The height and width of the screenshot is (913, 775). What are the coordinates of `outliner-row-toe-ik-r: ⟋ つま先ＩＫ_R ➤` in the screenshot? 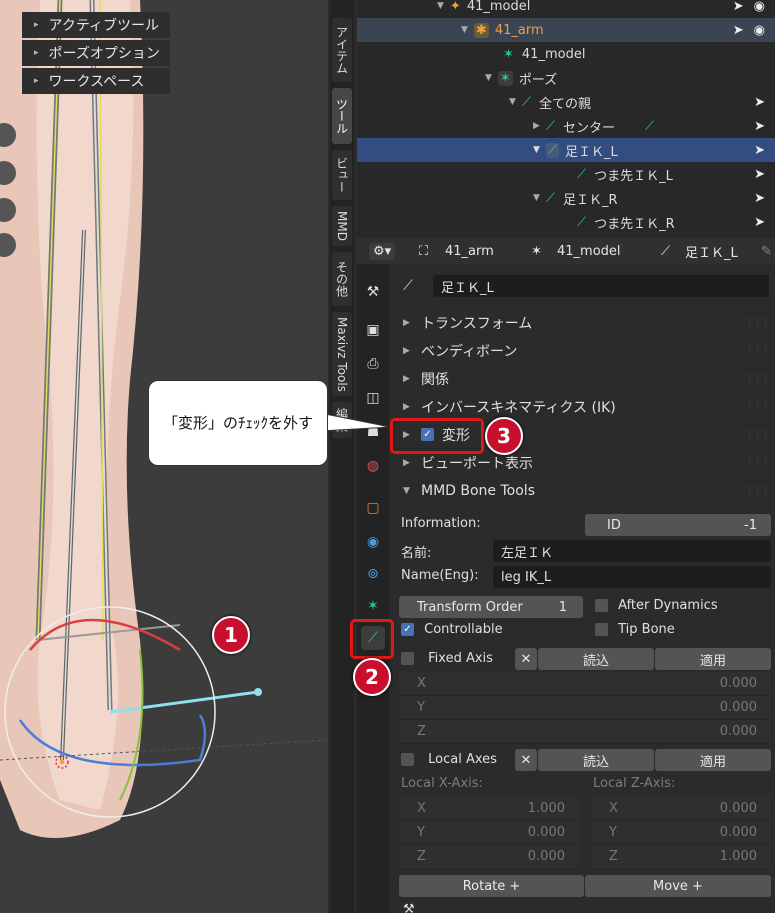 It's located at (566, 222).